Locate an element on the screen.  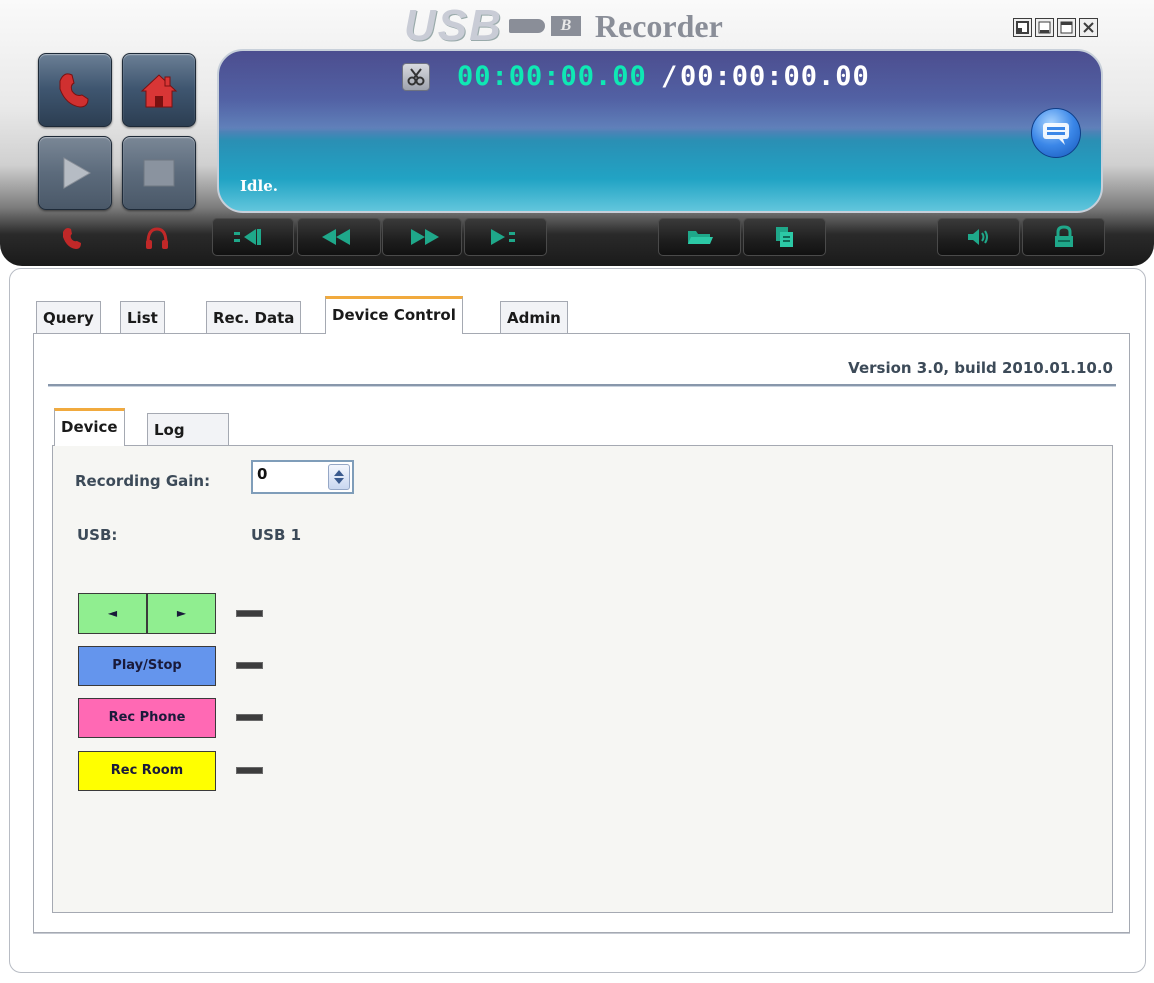
fast-forward-button is located at coordinates (422, 237).